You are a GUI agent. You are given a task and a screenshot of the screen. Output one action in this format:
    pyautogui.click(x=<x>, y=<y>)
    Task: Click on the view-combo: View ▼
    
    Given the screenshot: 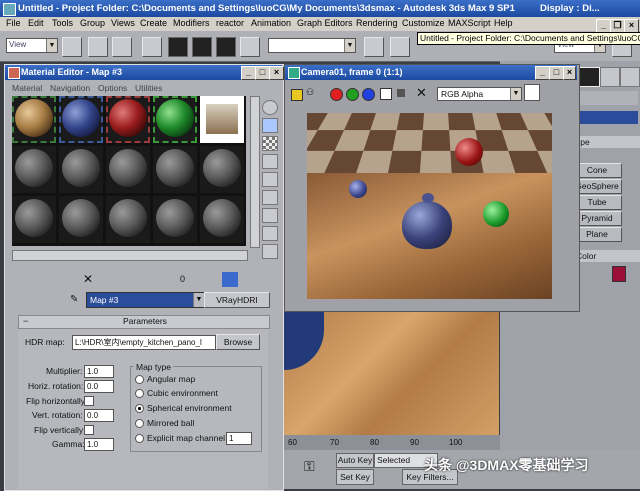 What is the action you would take?
    pyautogui.click(x=32, y=45)
    